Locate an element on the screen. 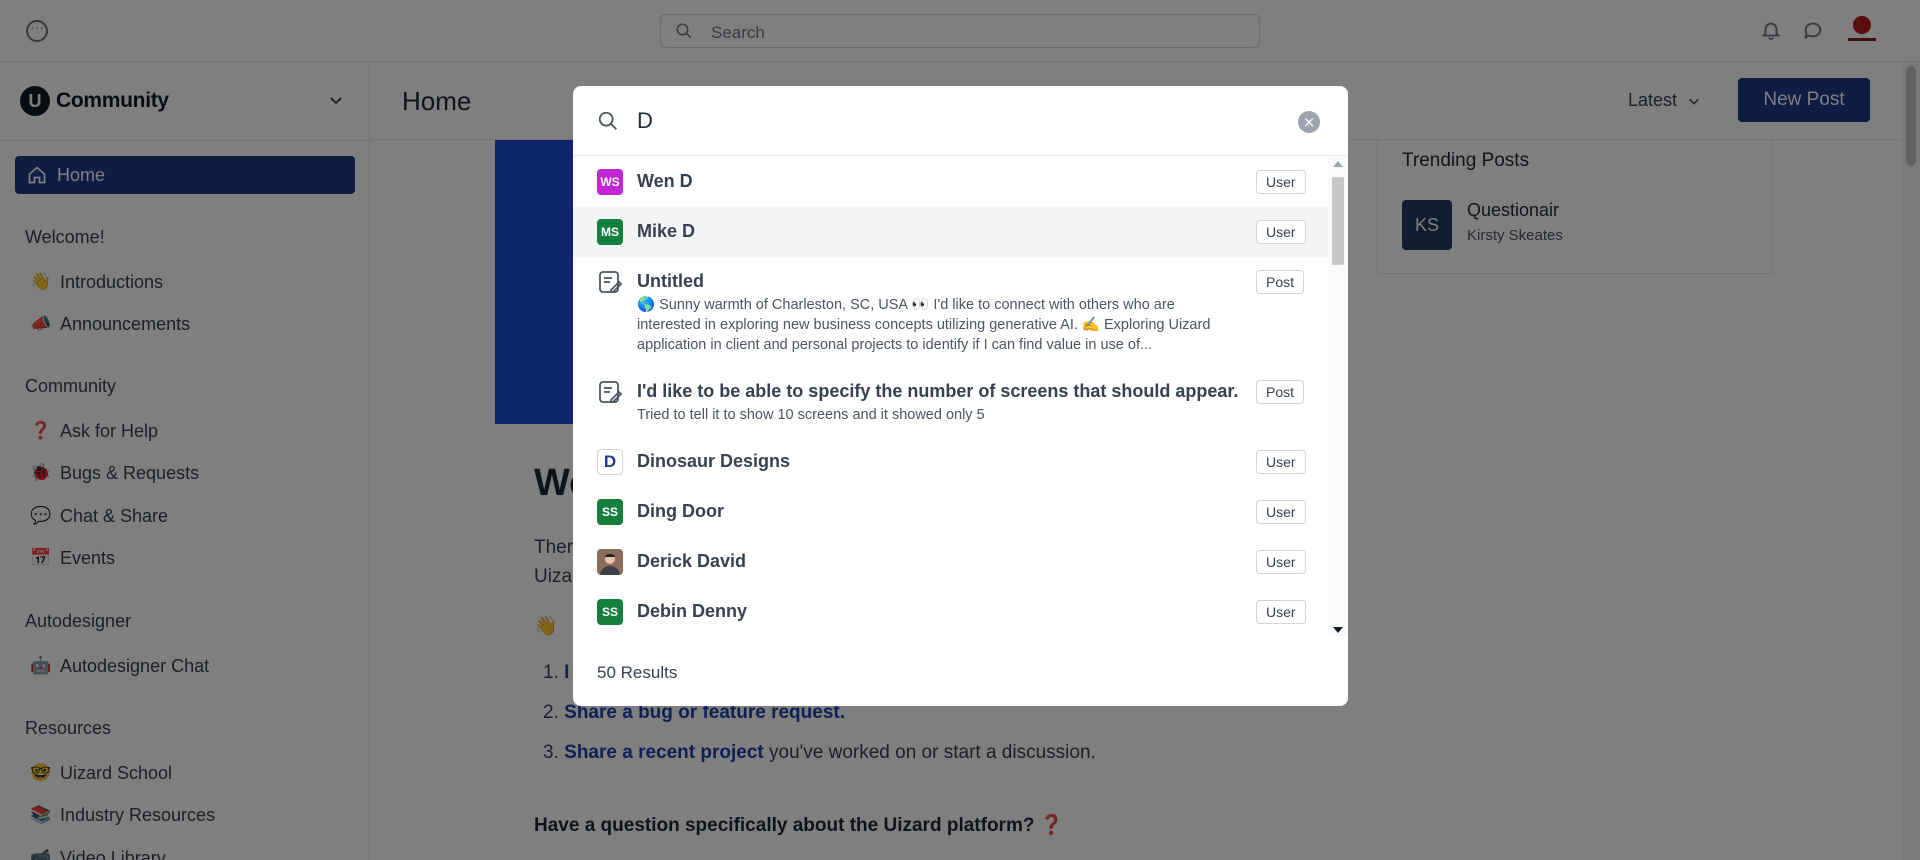 The height and width of the screenshot is (860, 1920). search-result-user: MS Mike D User is located at coordinates (950, 232).